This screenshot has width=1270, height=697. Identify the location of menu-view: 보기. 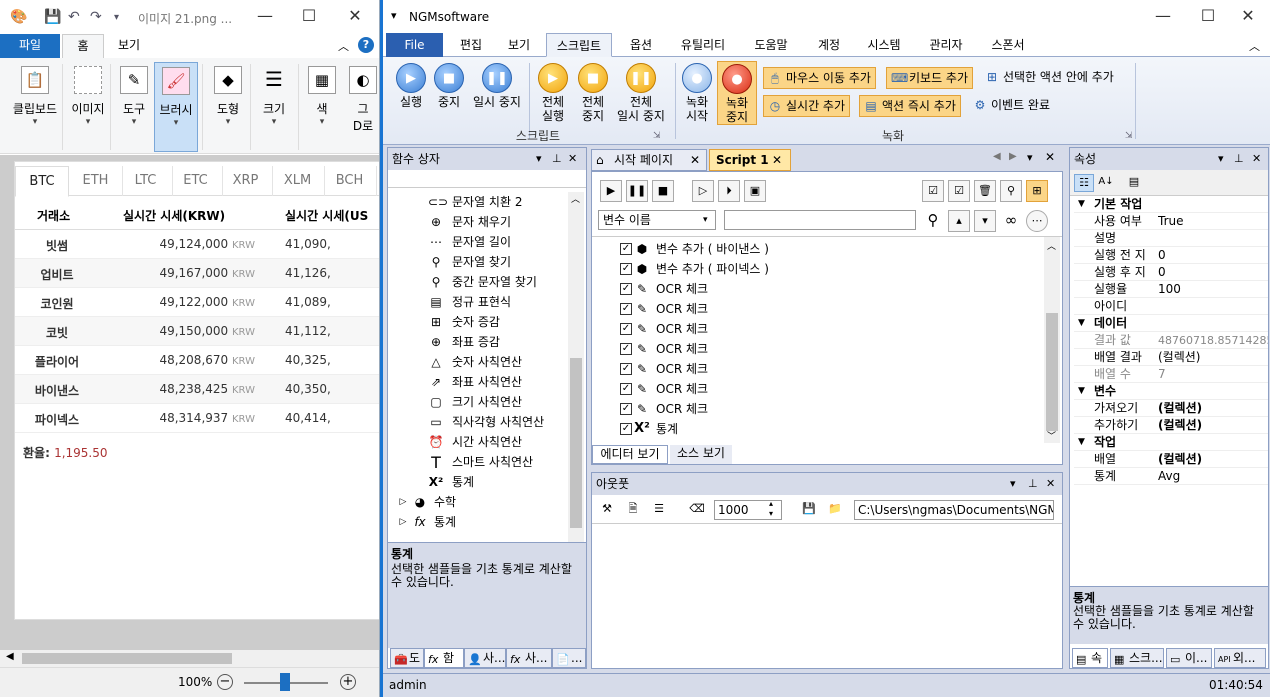
(519, 45).